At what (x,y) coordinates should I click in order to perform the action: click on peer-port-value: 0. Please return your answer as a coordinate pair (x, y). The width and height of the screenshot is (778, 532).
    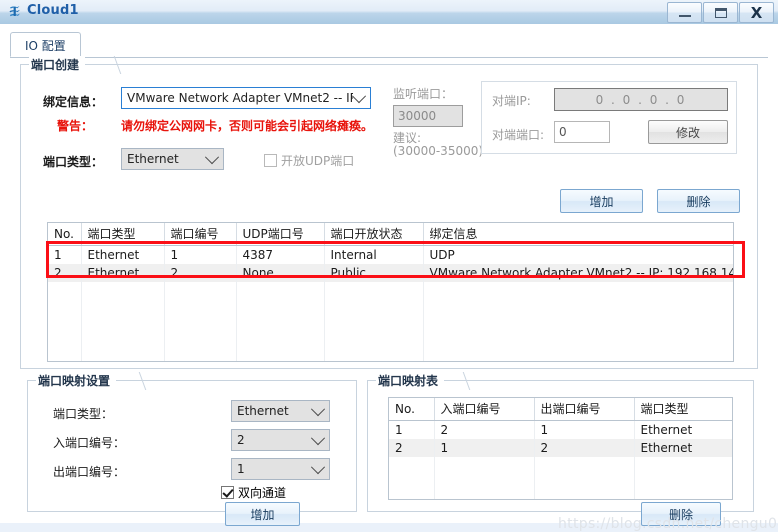
    Looking at the image, I should click on (563, 132).